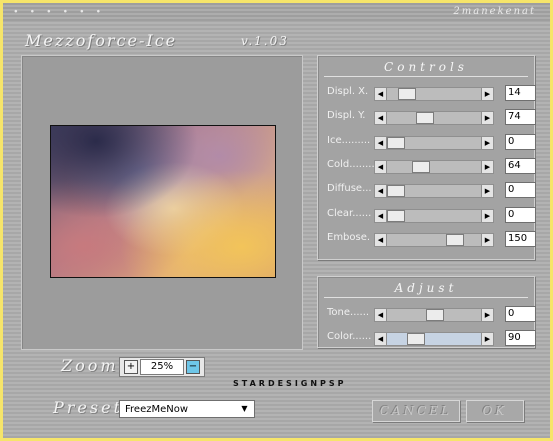 Image resolution: width=553 pixels, height=441 pixels. What do you see at coordinates (426, 67) in the screenshot?
I see `controls-title: Controls` at bounding box center [426, 67].